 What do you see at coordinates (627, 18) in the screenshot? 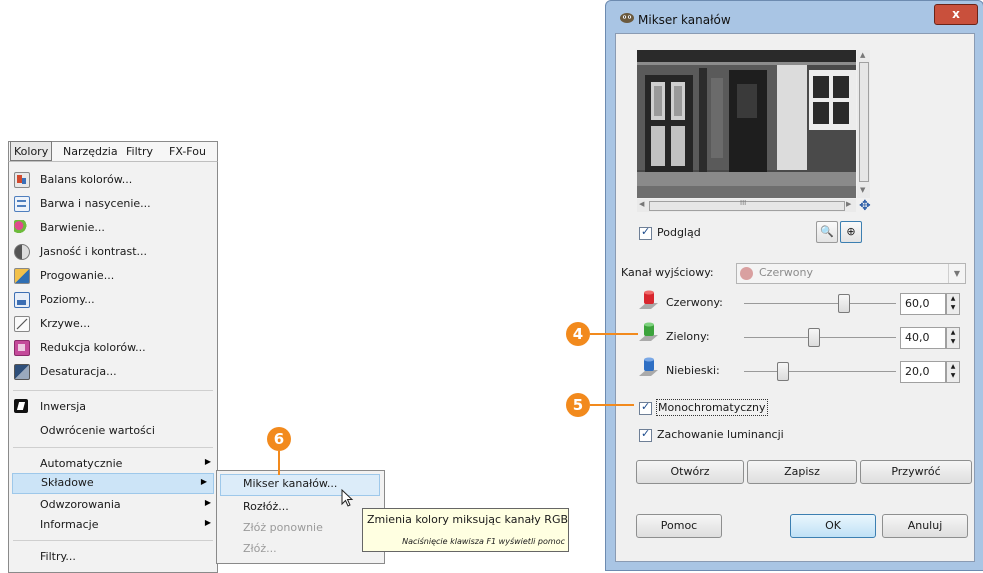
I see `gimp-icon` at bounding box center [627, 18].